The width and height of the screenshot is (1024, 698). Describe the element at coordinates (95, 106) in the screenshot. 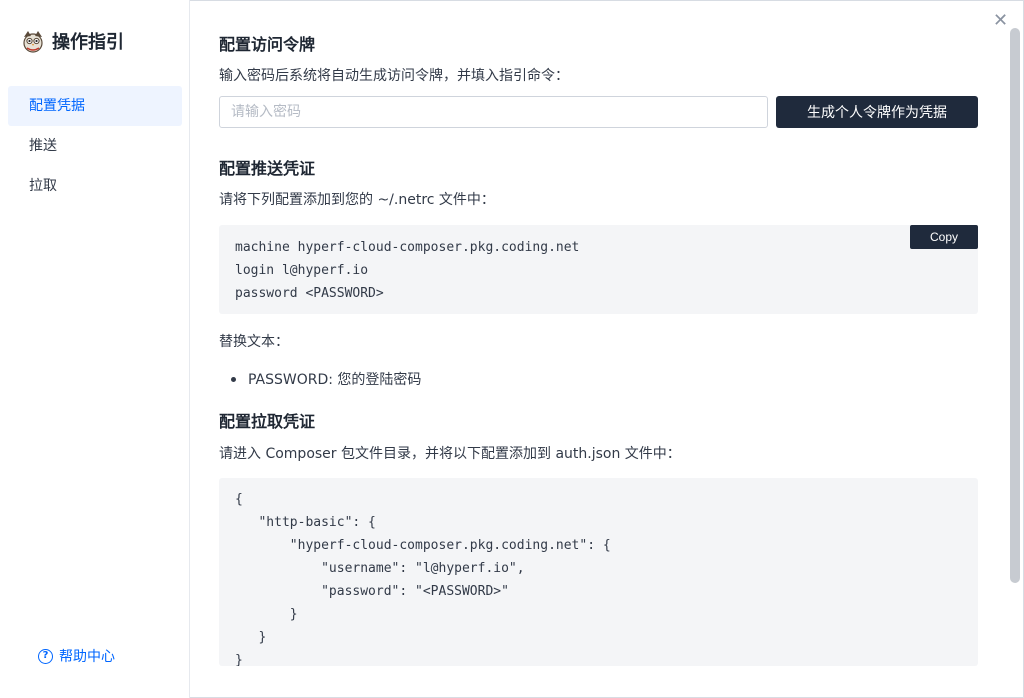

I see `sidebar-item-credentials: 配置凭据` at that location.